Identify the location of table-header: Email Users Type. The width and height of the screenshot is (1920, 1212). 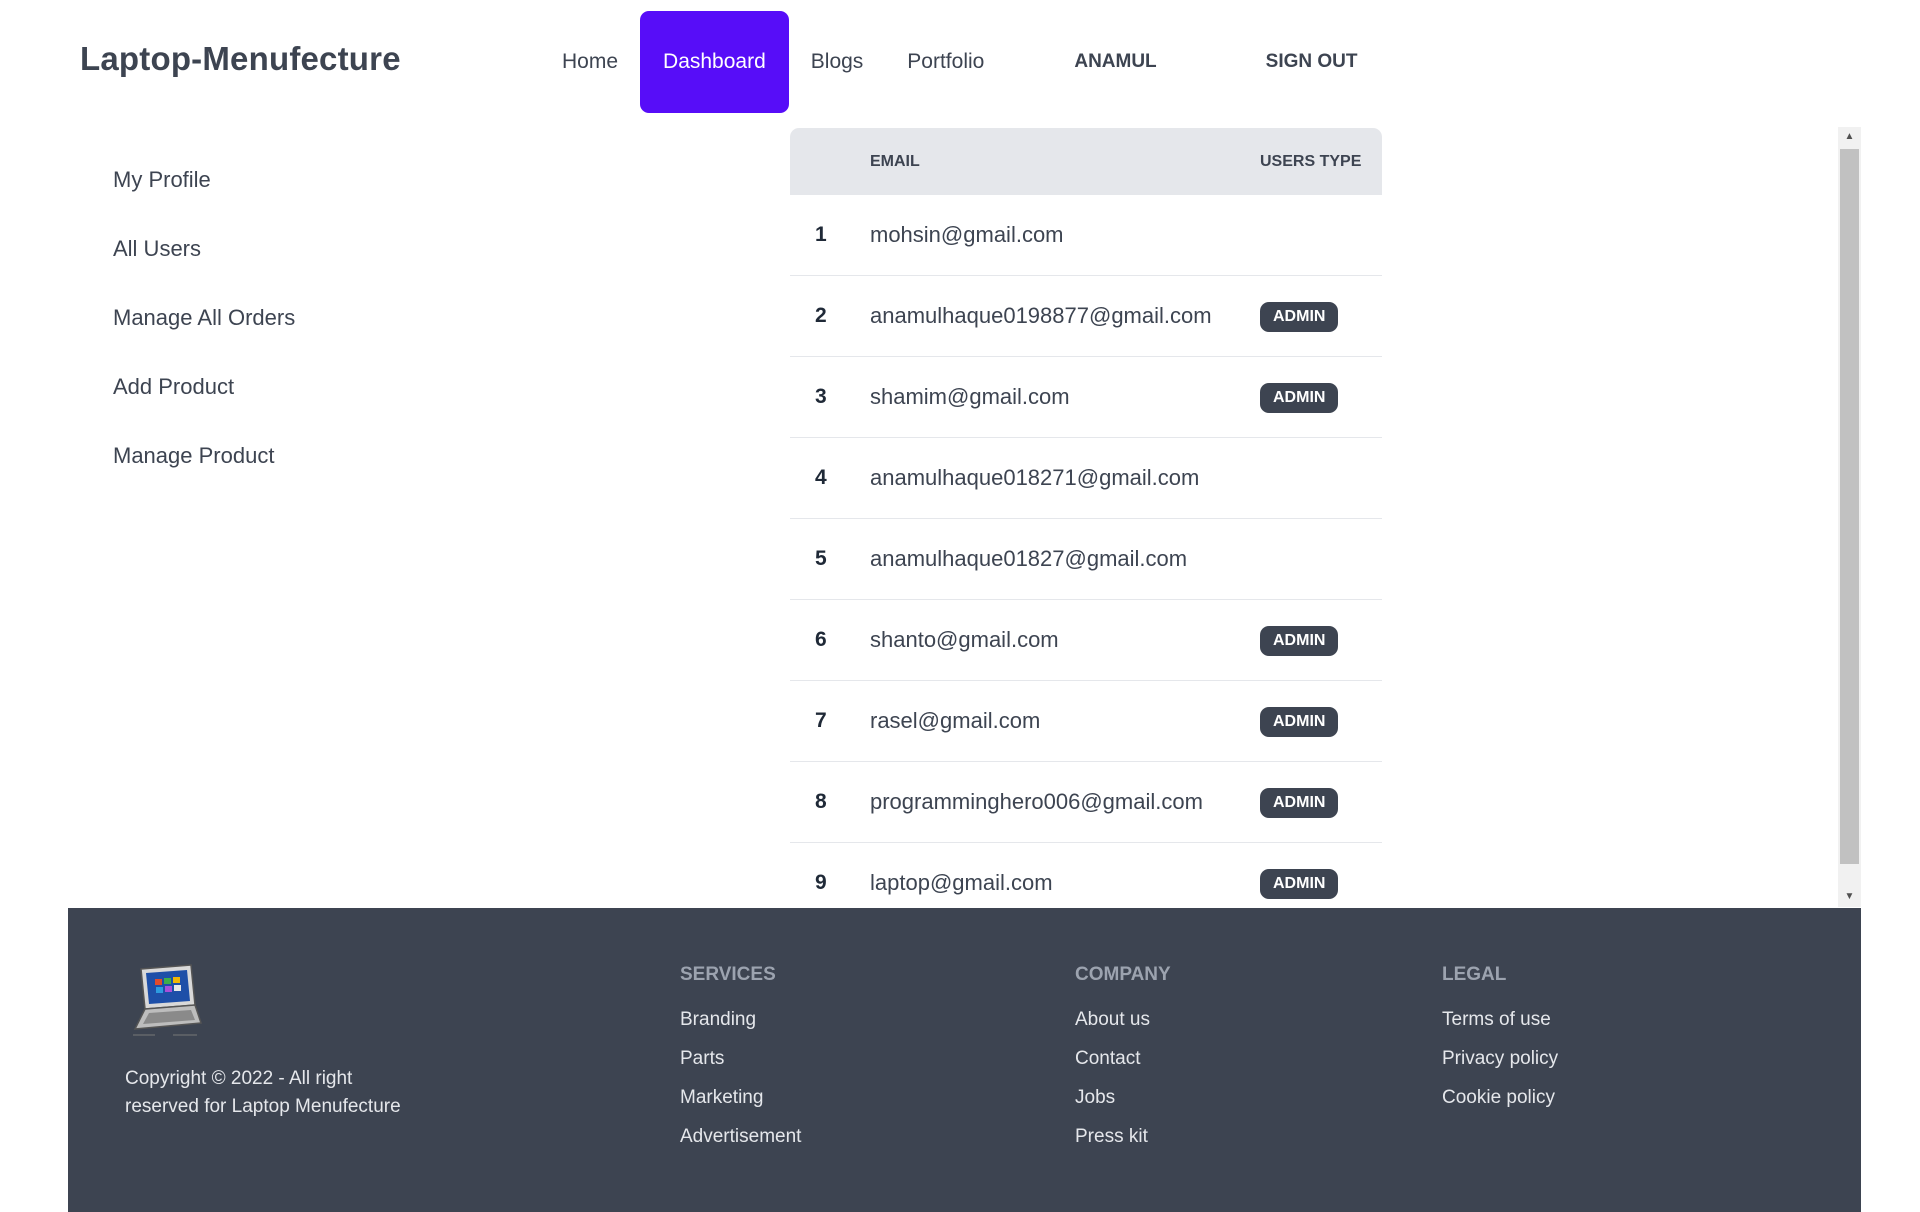
(1086, 161).